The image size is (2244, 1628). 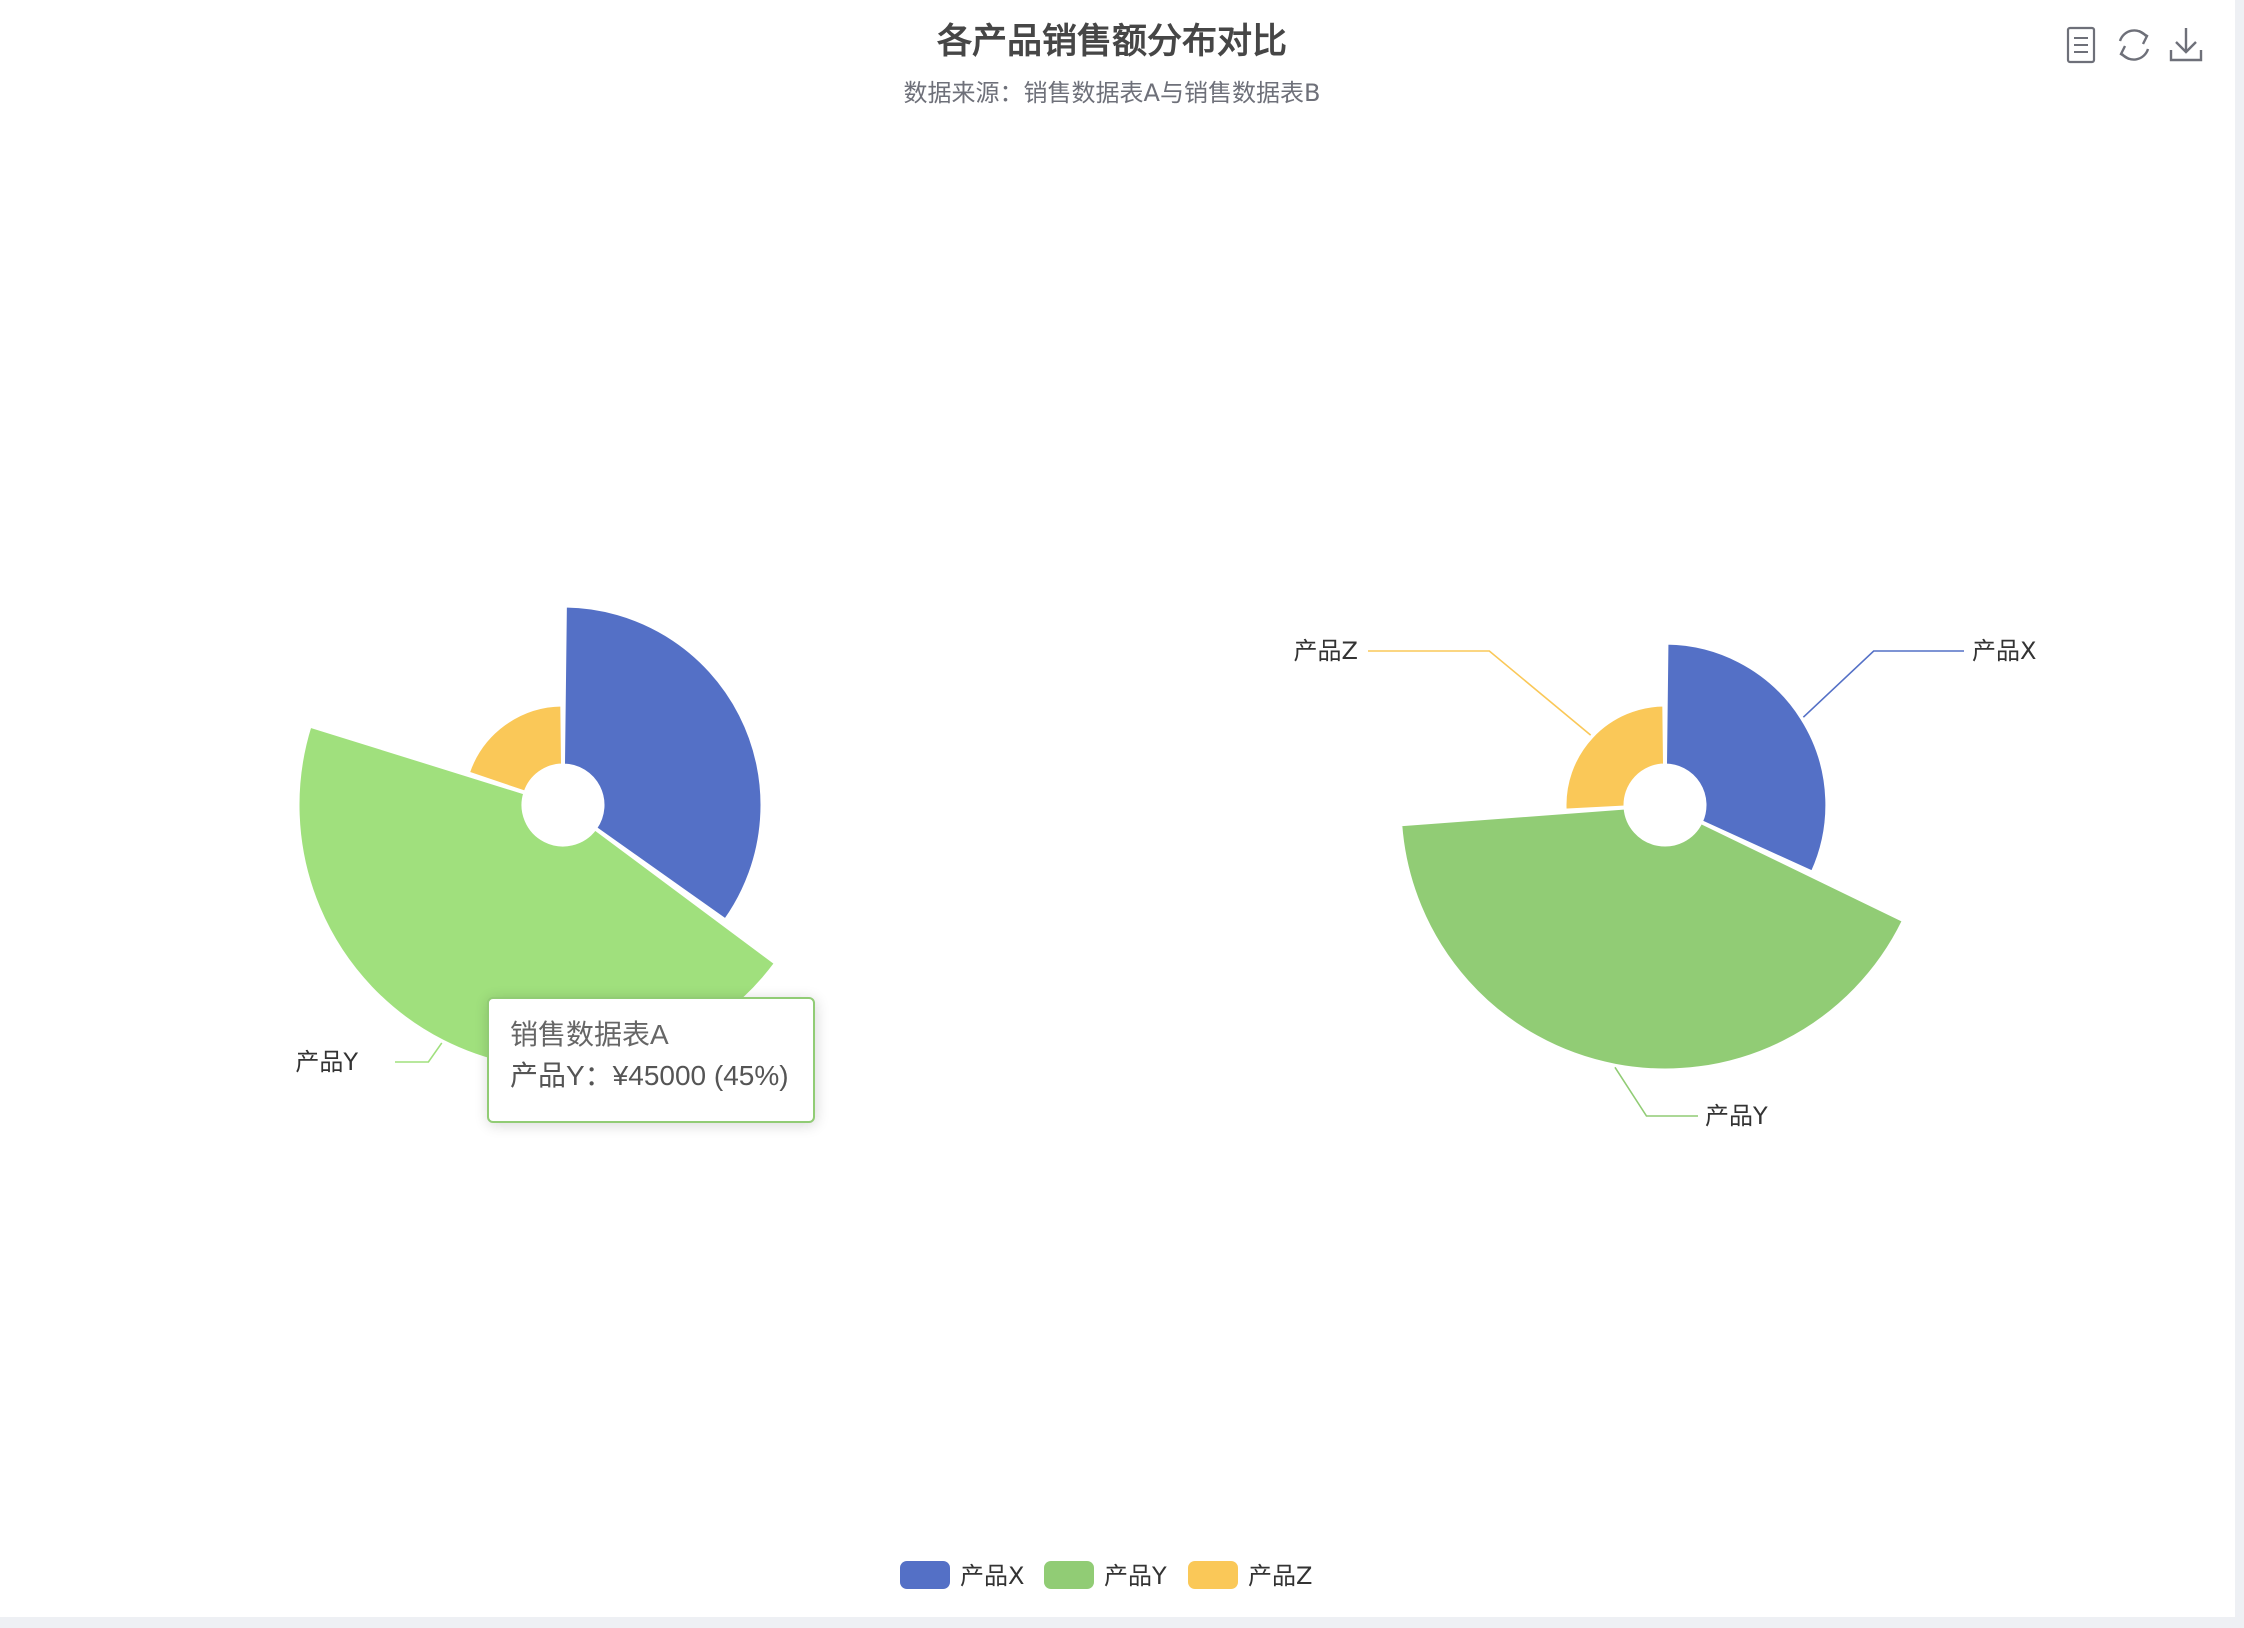 I want to click on chart-title: 各产品销售额分布对比, so click(x=1111, y=41).